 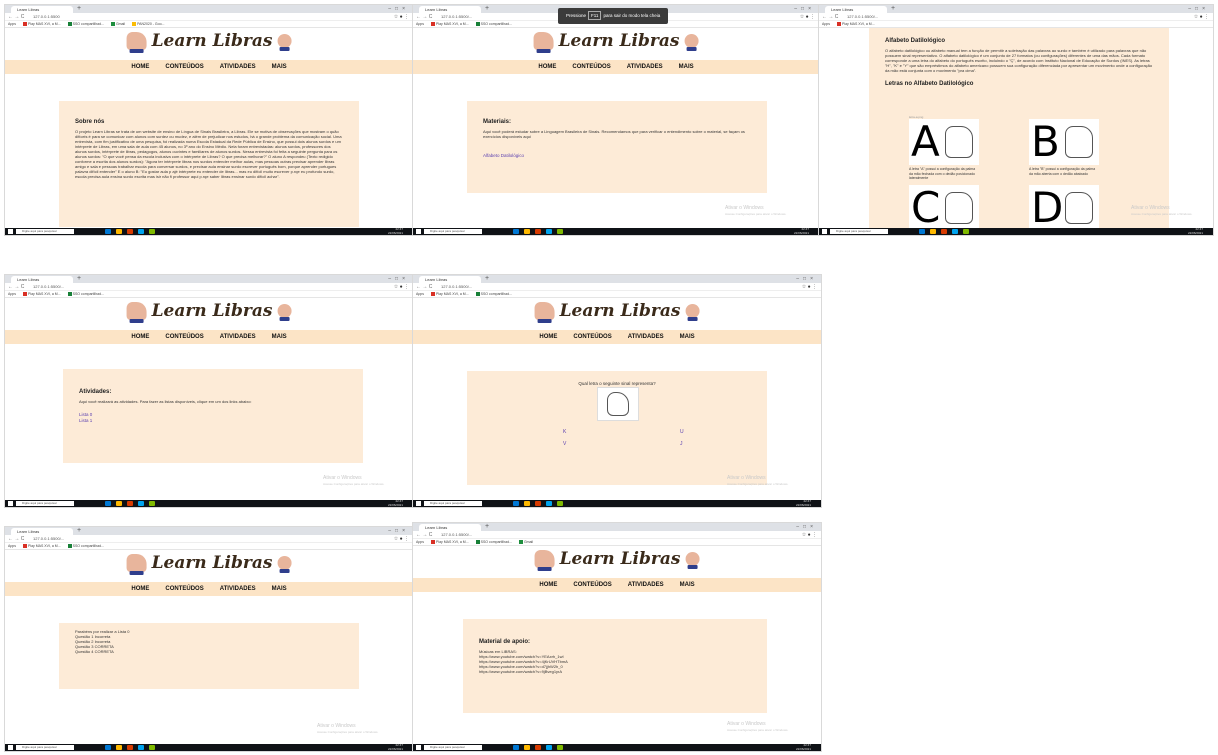 I want to click on address-bar: ← → C 127.0.0.1:5500 ☆ ● ⋮, so click(x=209, y=17).